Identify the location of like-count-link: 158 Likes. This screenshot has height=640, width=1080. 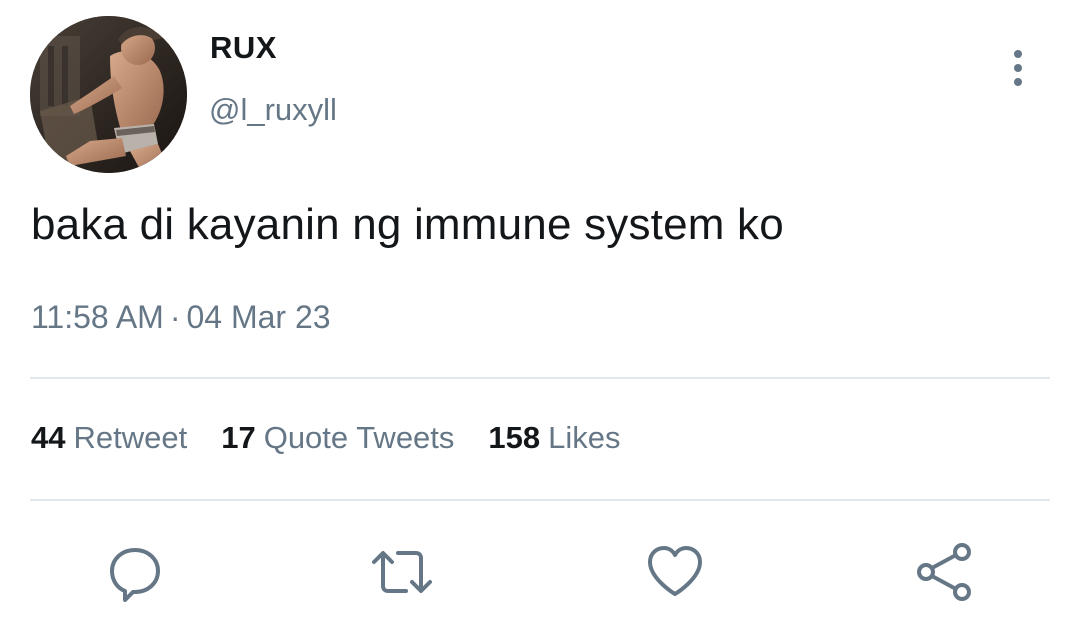
(554, 437).